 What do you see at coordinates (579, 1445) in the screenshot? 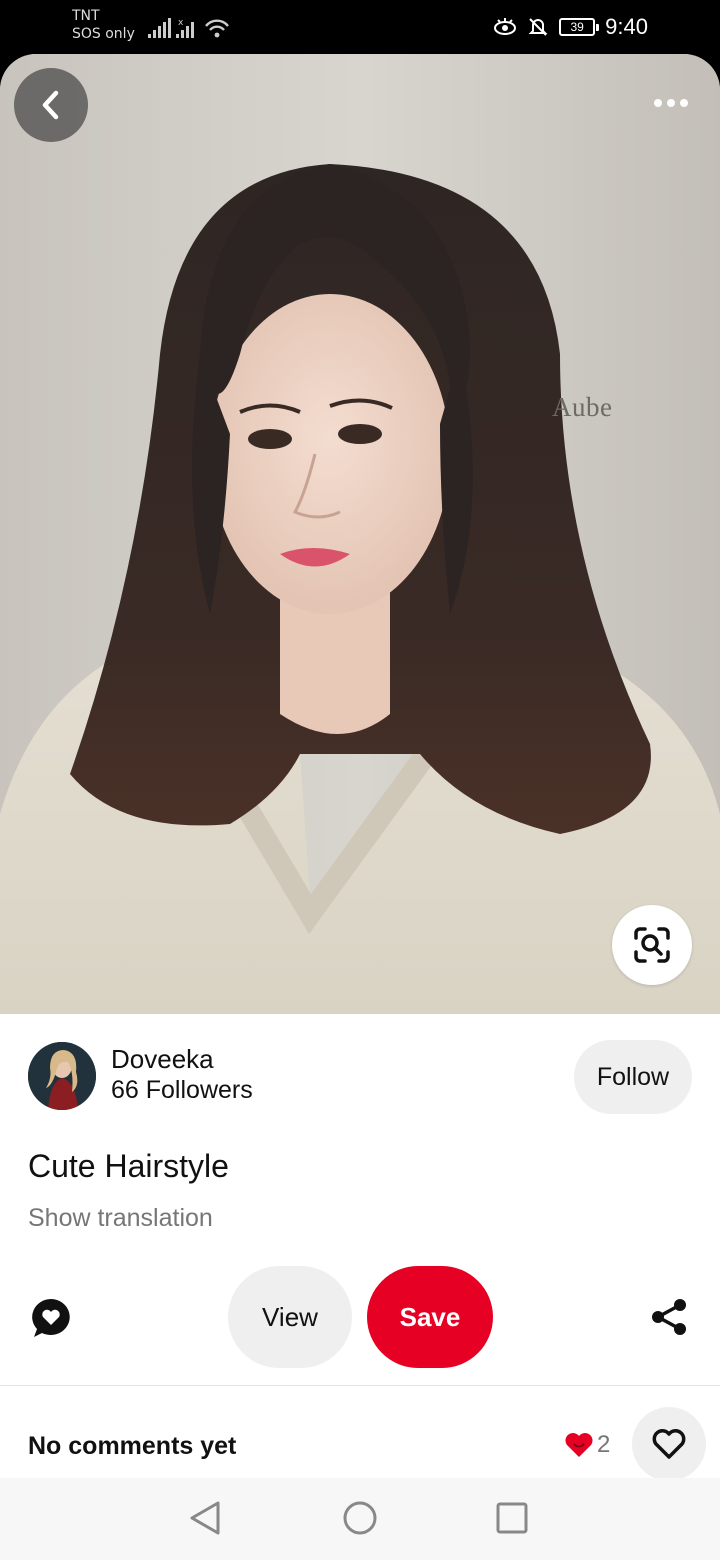
I see `reaction-heart-icon` at bounding box center [579, 1445].